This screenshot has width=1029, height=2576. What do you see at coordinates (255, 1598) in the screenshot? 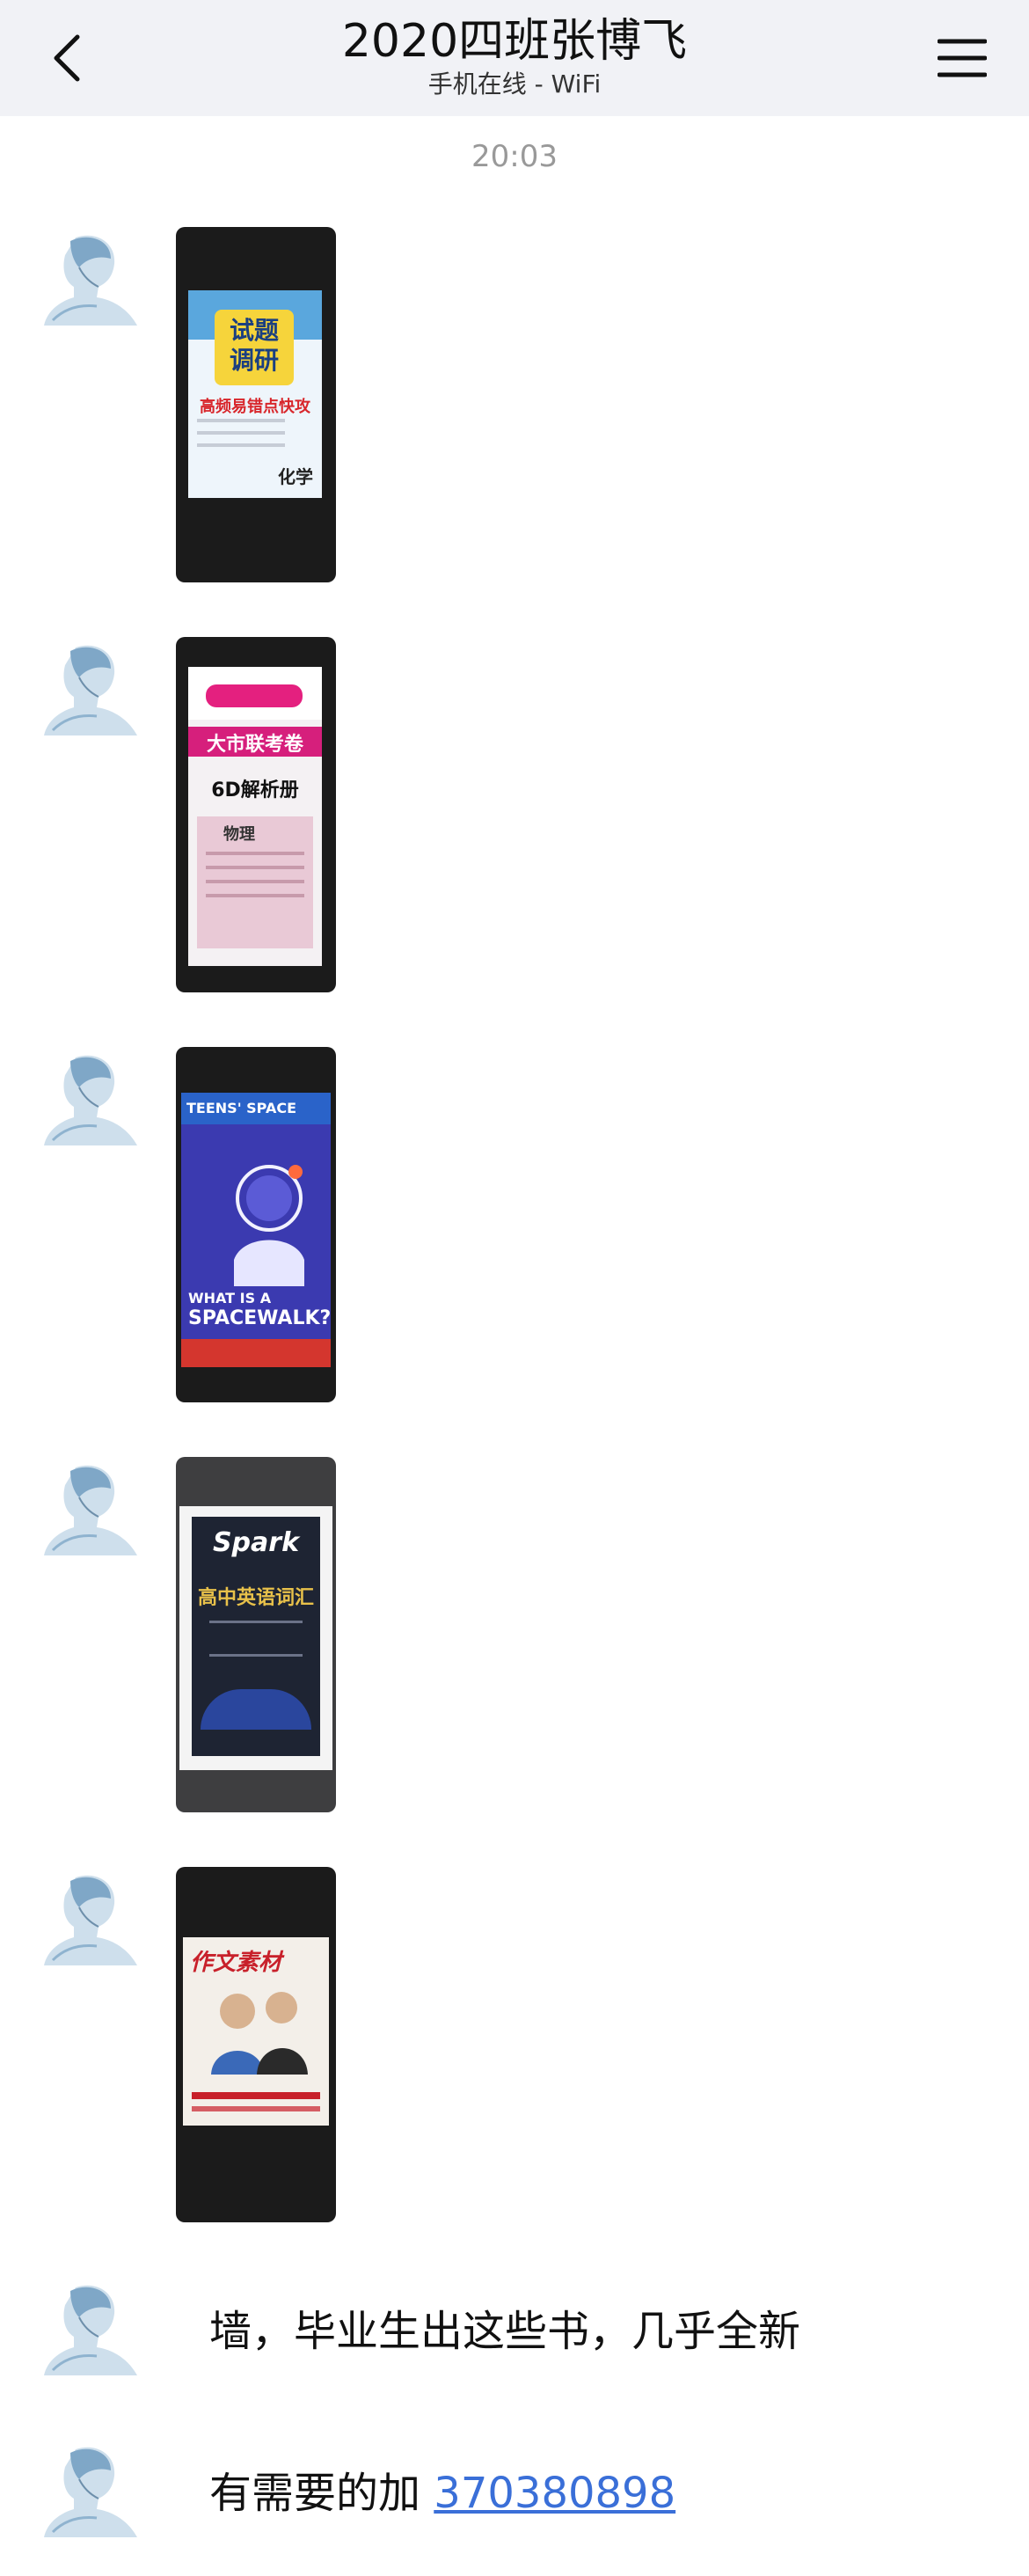
I see `cover-subtitle: 高中英语词汇` at bounding box center [255, 1598].